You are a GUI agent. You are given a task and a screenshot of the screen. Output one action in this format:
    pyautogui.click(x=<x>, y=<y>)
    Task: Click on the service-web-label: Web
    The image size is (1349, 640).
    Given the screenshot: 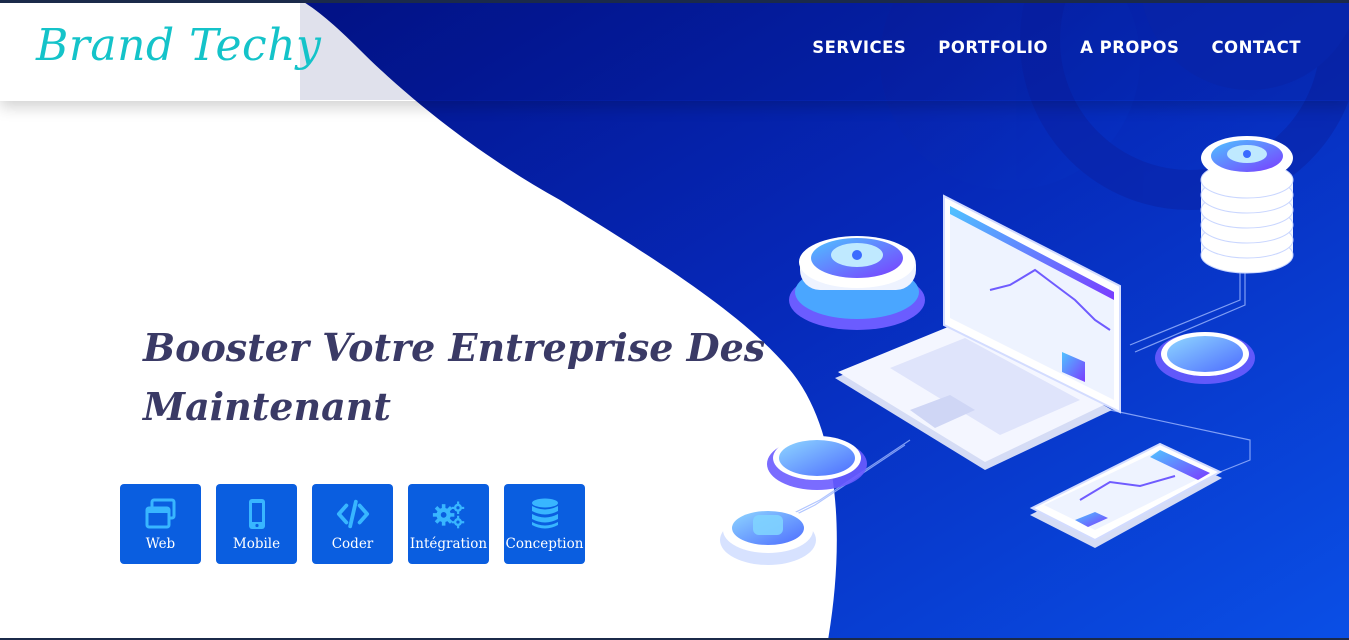 What is the action you would take?
    pyautogui.click(x=160, y=544)
    